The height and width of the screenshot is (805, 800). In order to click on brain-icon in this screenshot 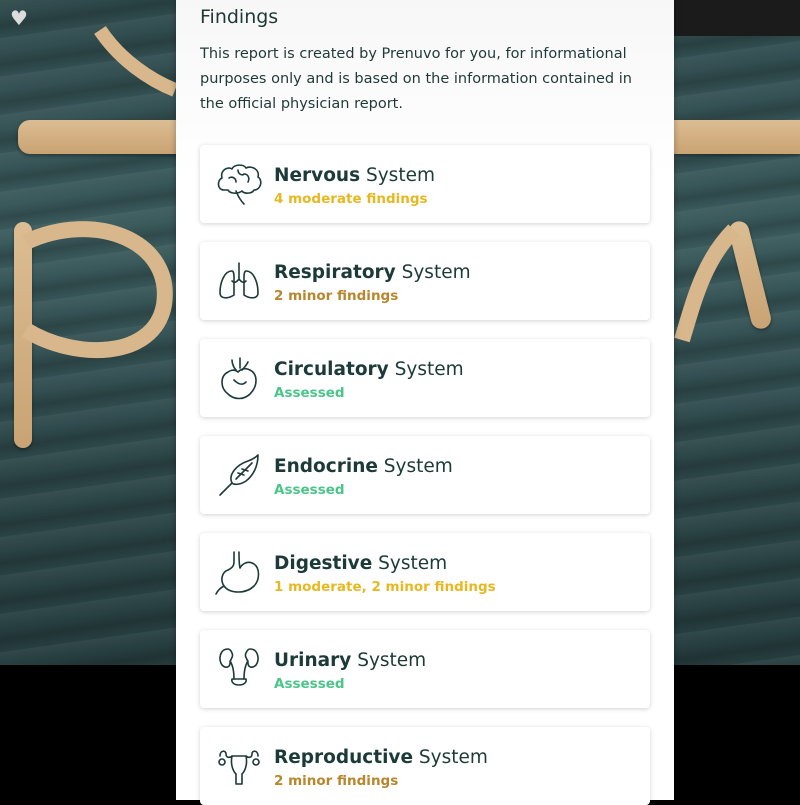, I will do `click(239, 184)`.